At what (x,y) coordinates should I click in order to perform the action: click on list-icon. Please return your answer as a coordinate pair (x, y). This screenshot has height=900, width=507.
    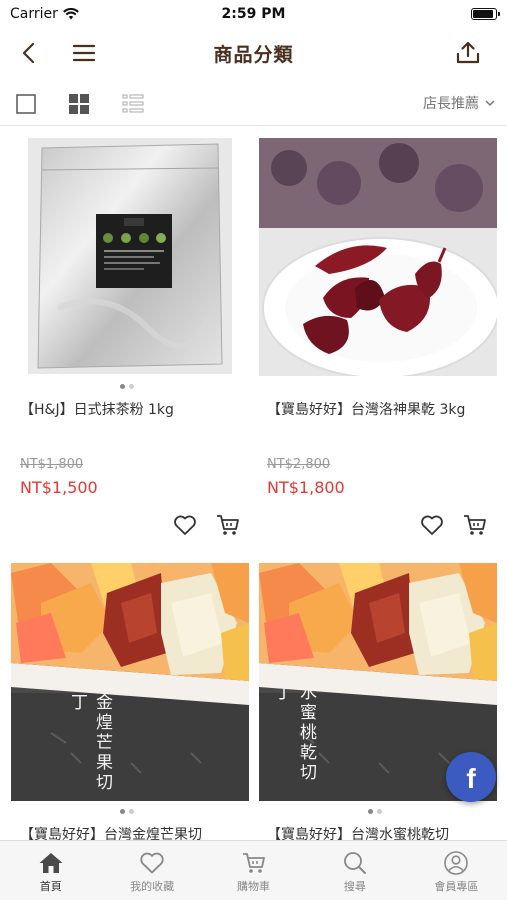
    Looking at the image, I should click on (133, 103).